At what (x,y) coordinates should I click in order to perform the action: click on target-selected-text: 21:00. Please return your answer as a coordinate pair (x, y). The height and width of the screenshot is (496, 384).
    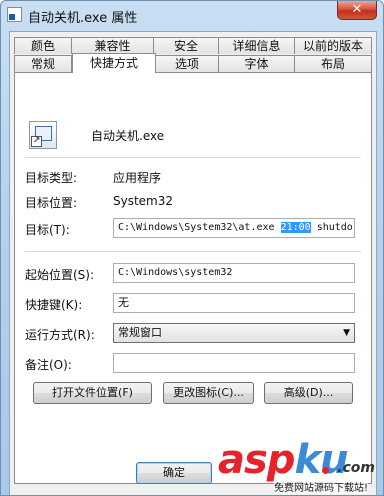
    Looking at the image, I should click on (295, 227).